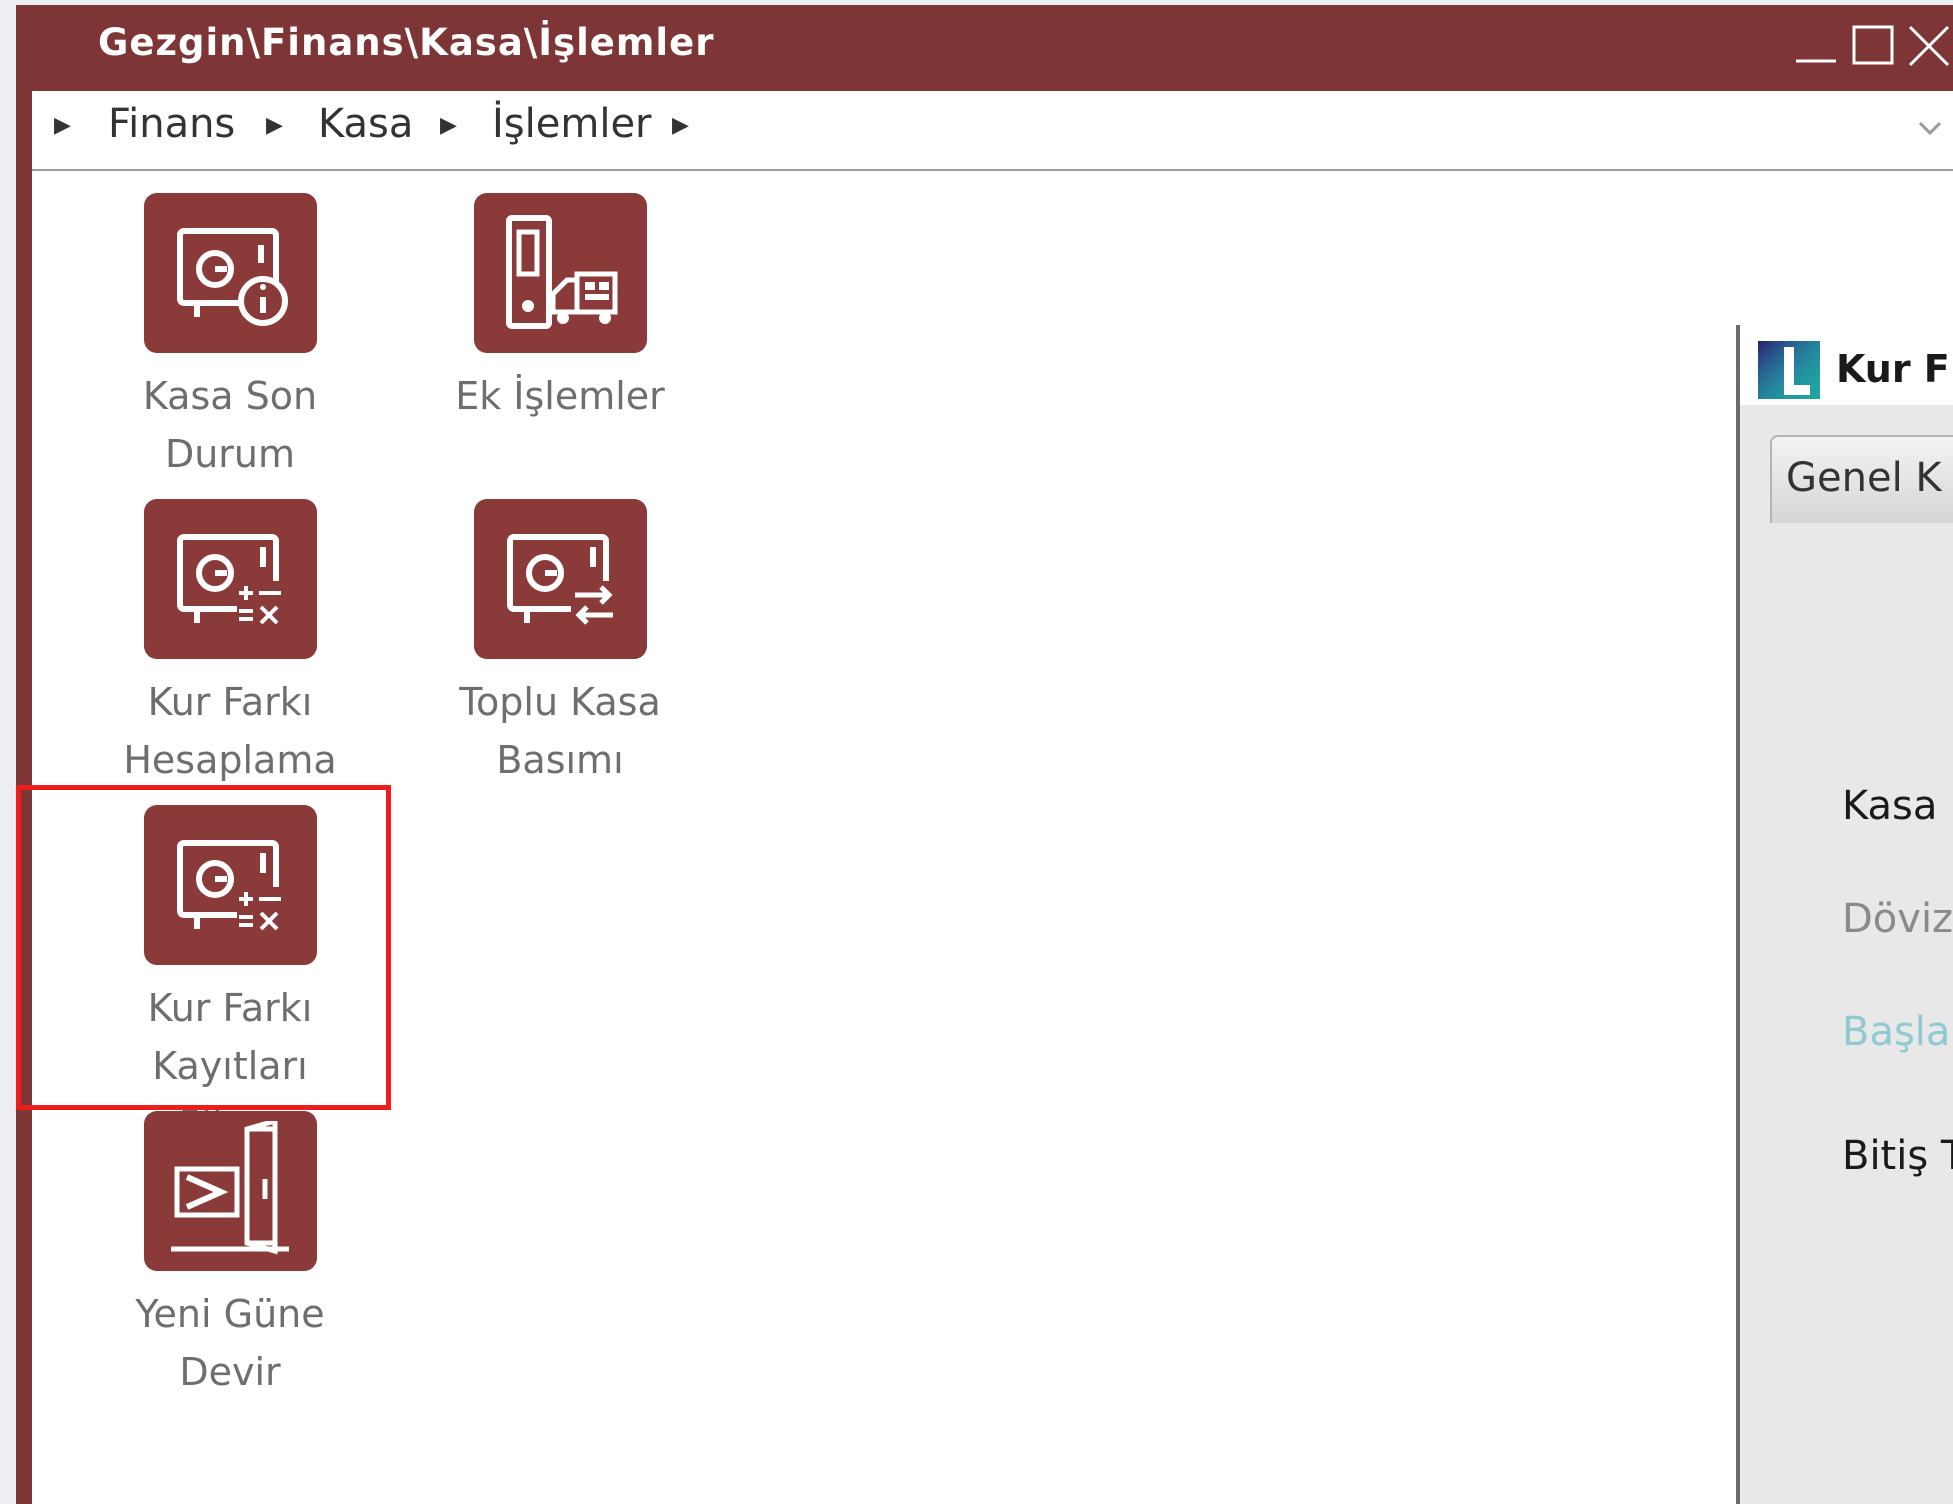 The width and height of the screenshot is (1953, 1504). I want to click on window-title: Gezgin\Finans\Kasa\İşlemler, so click(406, 42).